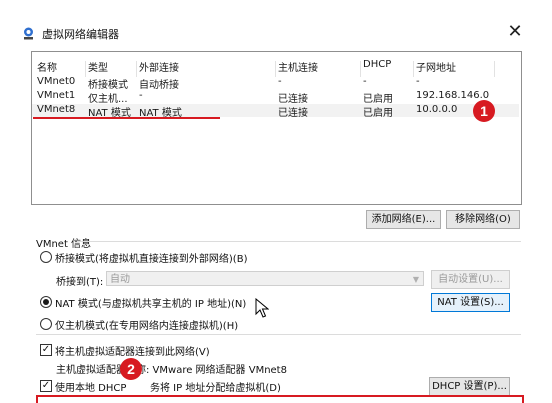  Describe the element at coordinates (276, 83) in the screenshot. I see `list-row-vmnet0: VMnet0 桥接模式 自动桥接 - - -` at that location.